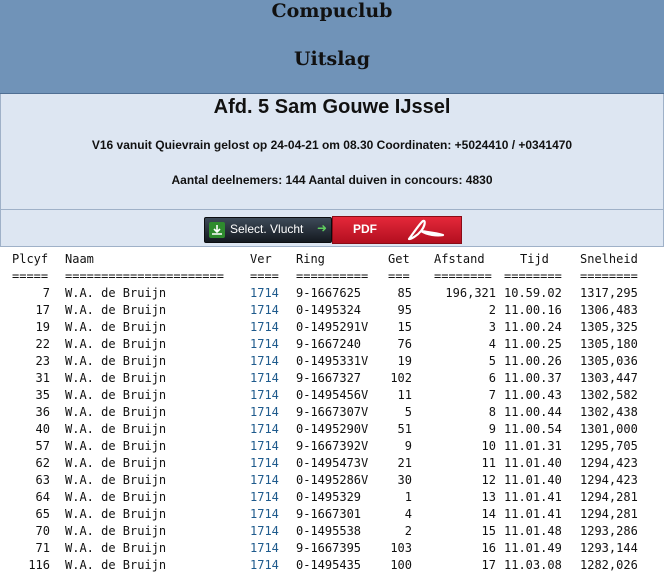 The height and width of the screenshot is (576, 664). What do you see at coordinates (609, 446) in the screenshot?
I see `cell-snelheid: 1295,705` at bounding box center [609, 446].